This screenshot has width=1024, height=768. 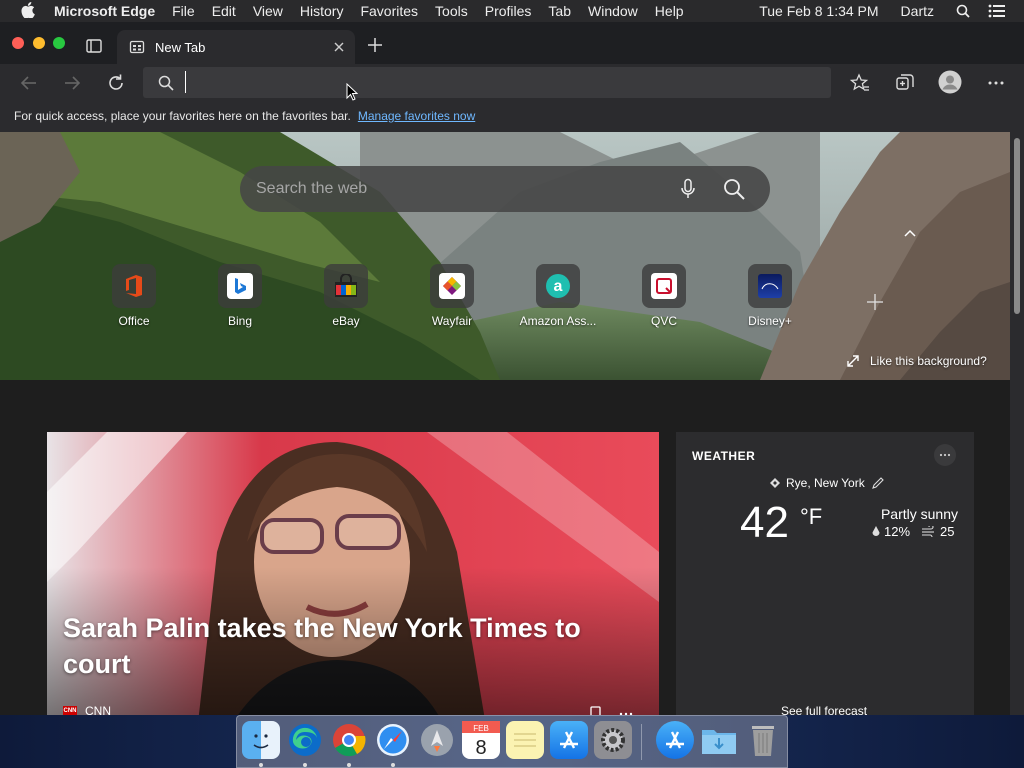 What do you see at coordinates (827, 483) in the screenshot?
I see `weather-location: Rye, New York` at bounding box center [827, 483].